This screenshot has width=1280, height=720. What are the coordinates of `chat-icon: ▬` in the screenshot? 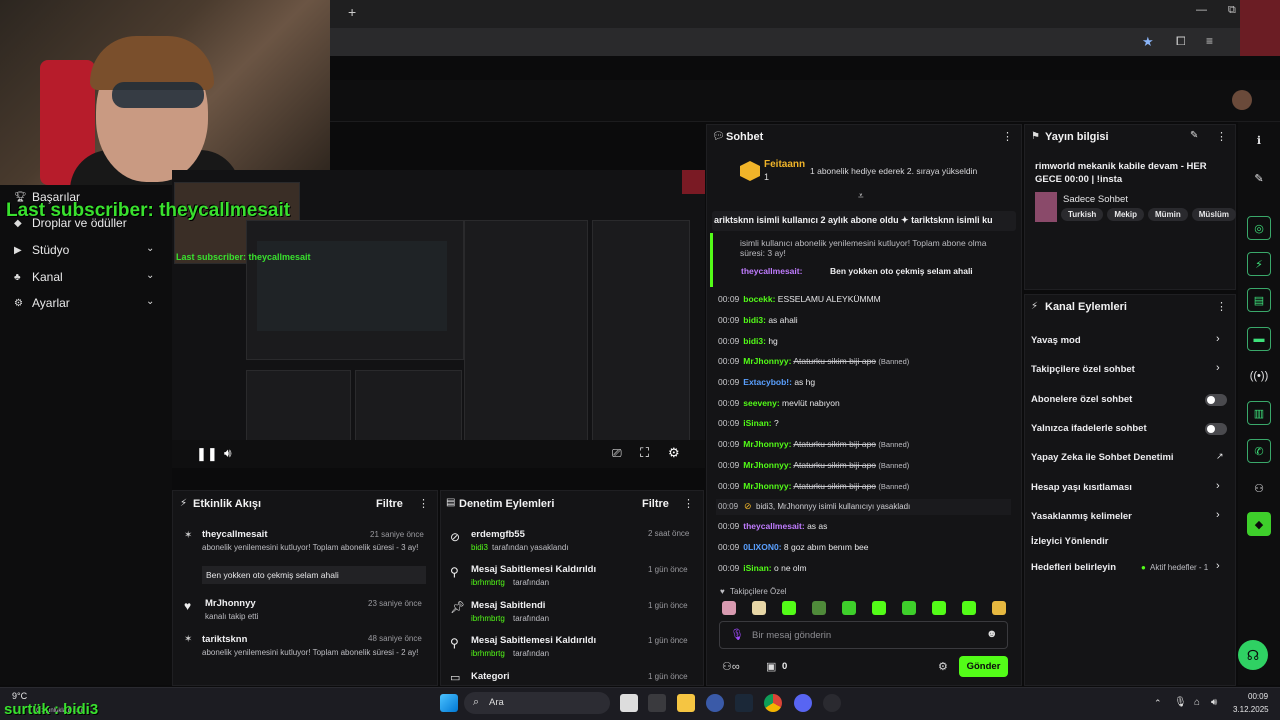 It's located at (1259, 339).